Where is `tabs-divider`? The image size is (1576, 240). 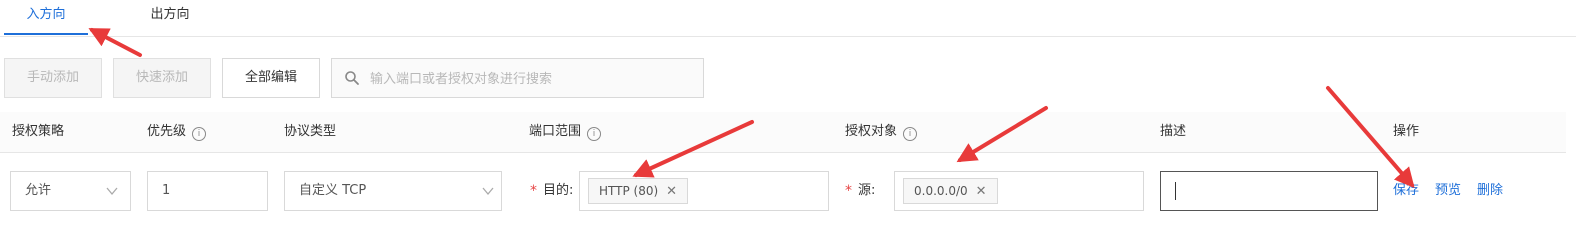
tabs-divider is located at coordinates (788, 36).